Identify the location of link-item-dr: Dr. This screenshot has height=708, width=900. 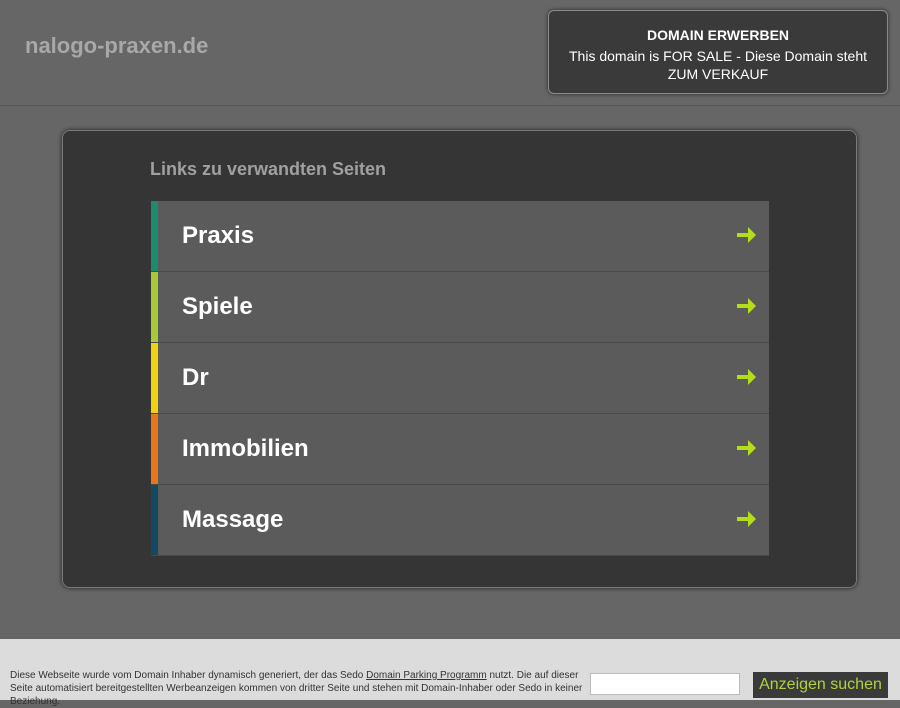
(460, 378).